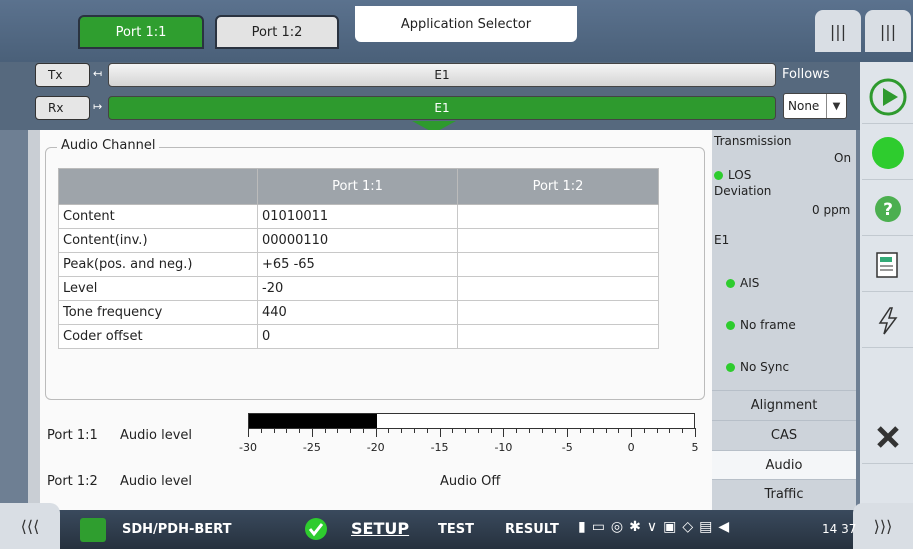  I want to click on app-name: SDH/PDH-BERT, so click(176, 529).